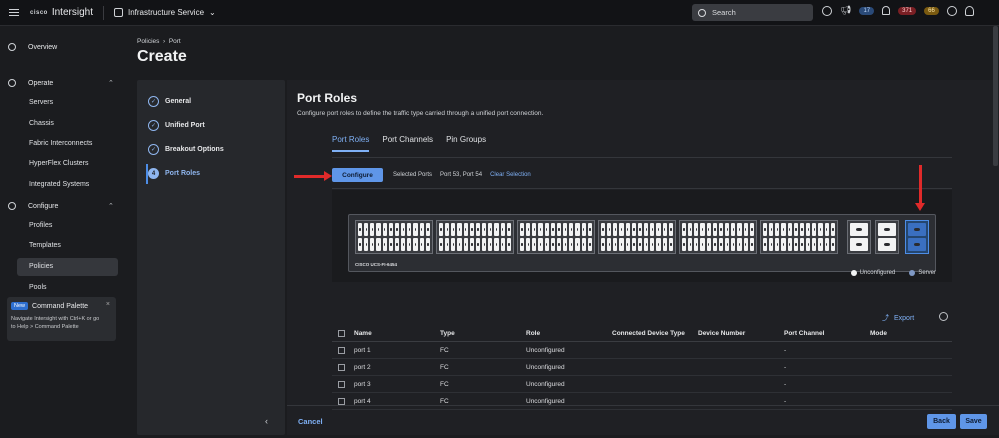  Describe the element at coordinates (174, 173) in the screenshot. I see `step-port-roles: 4 Port Roles` at that location.